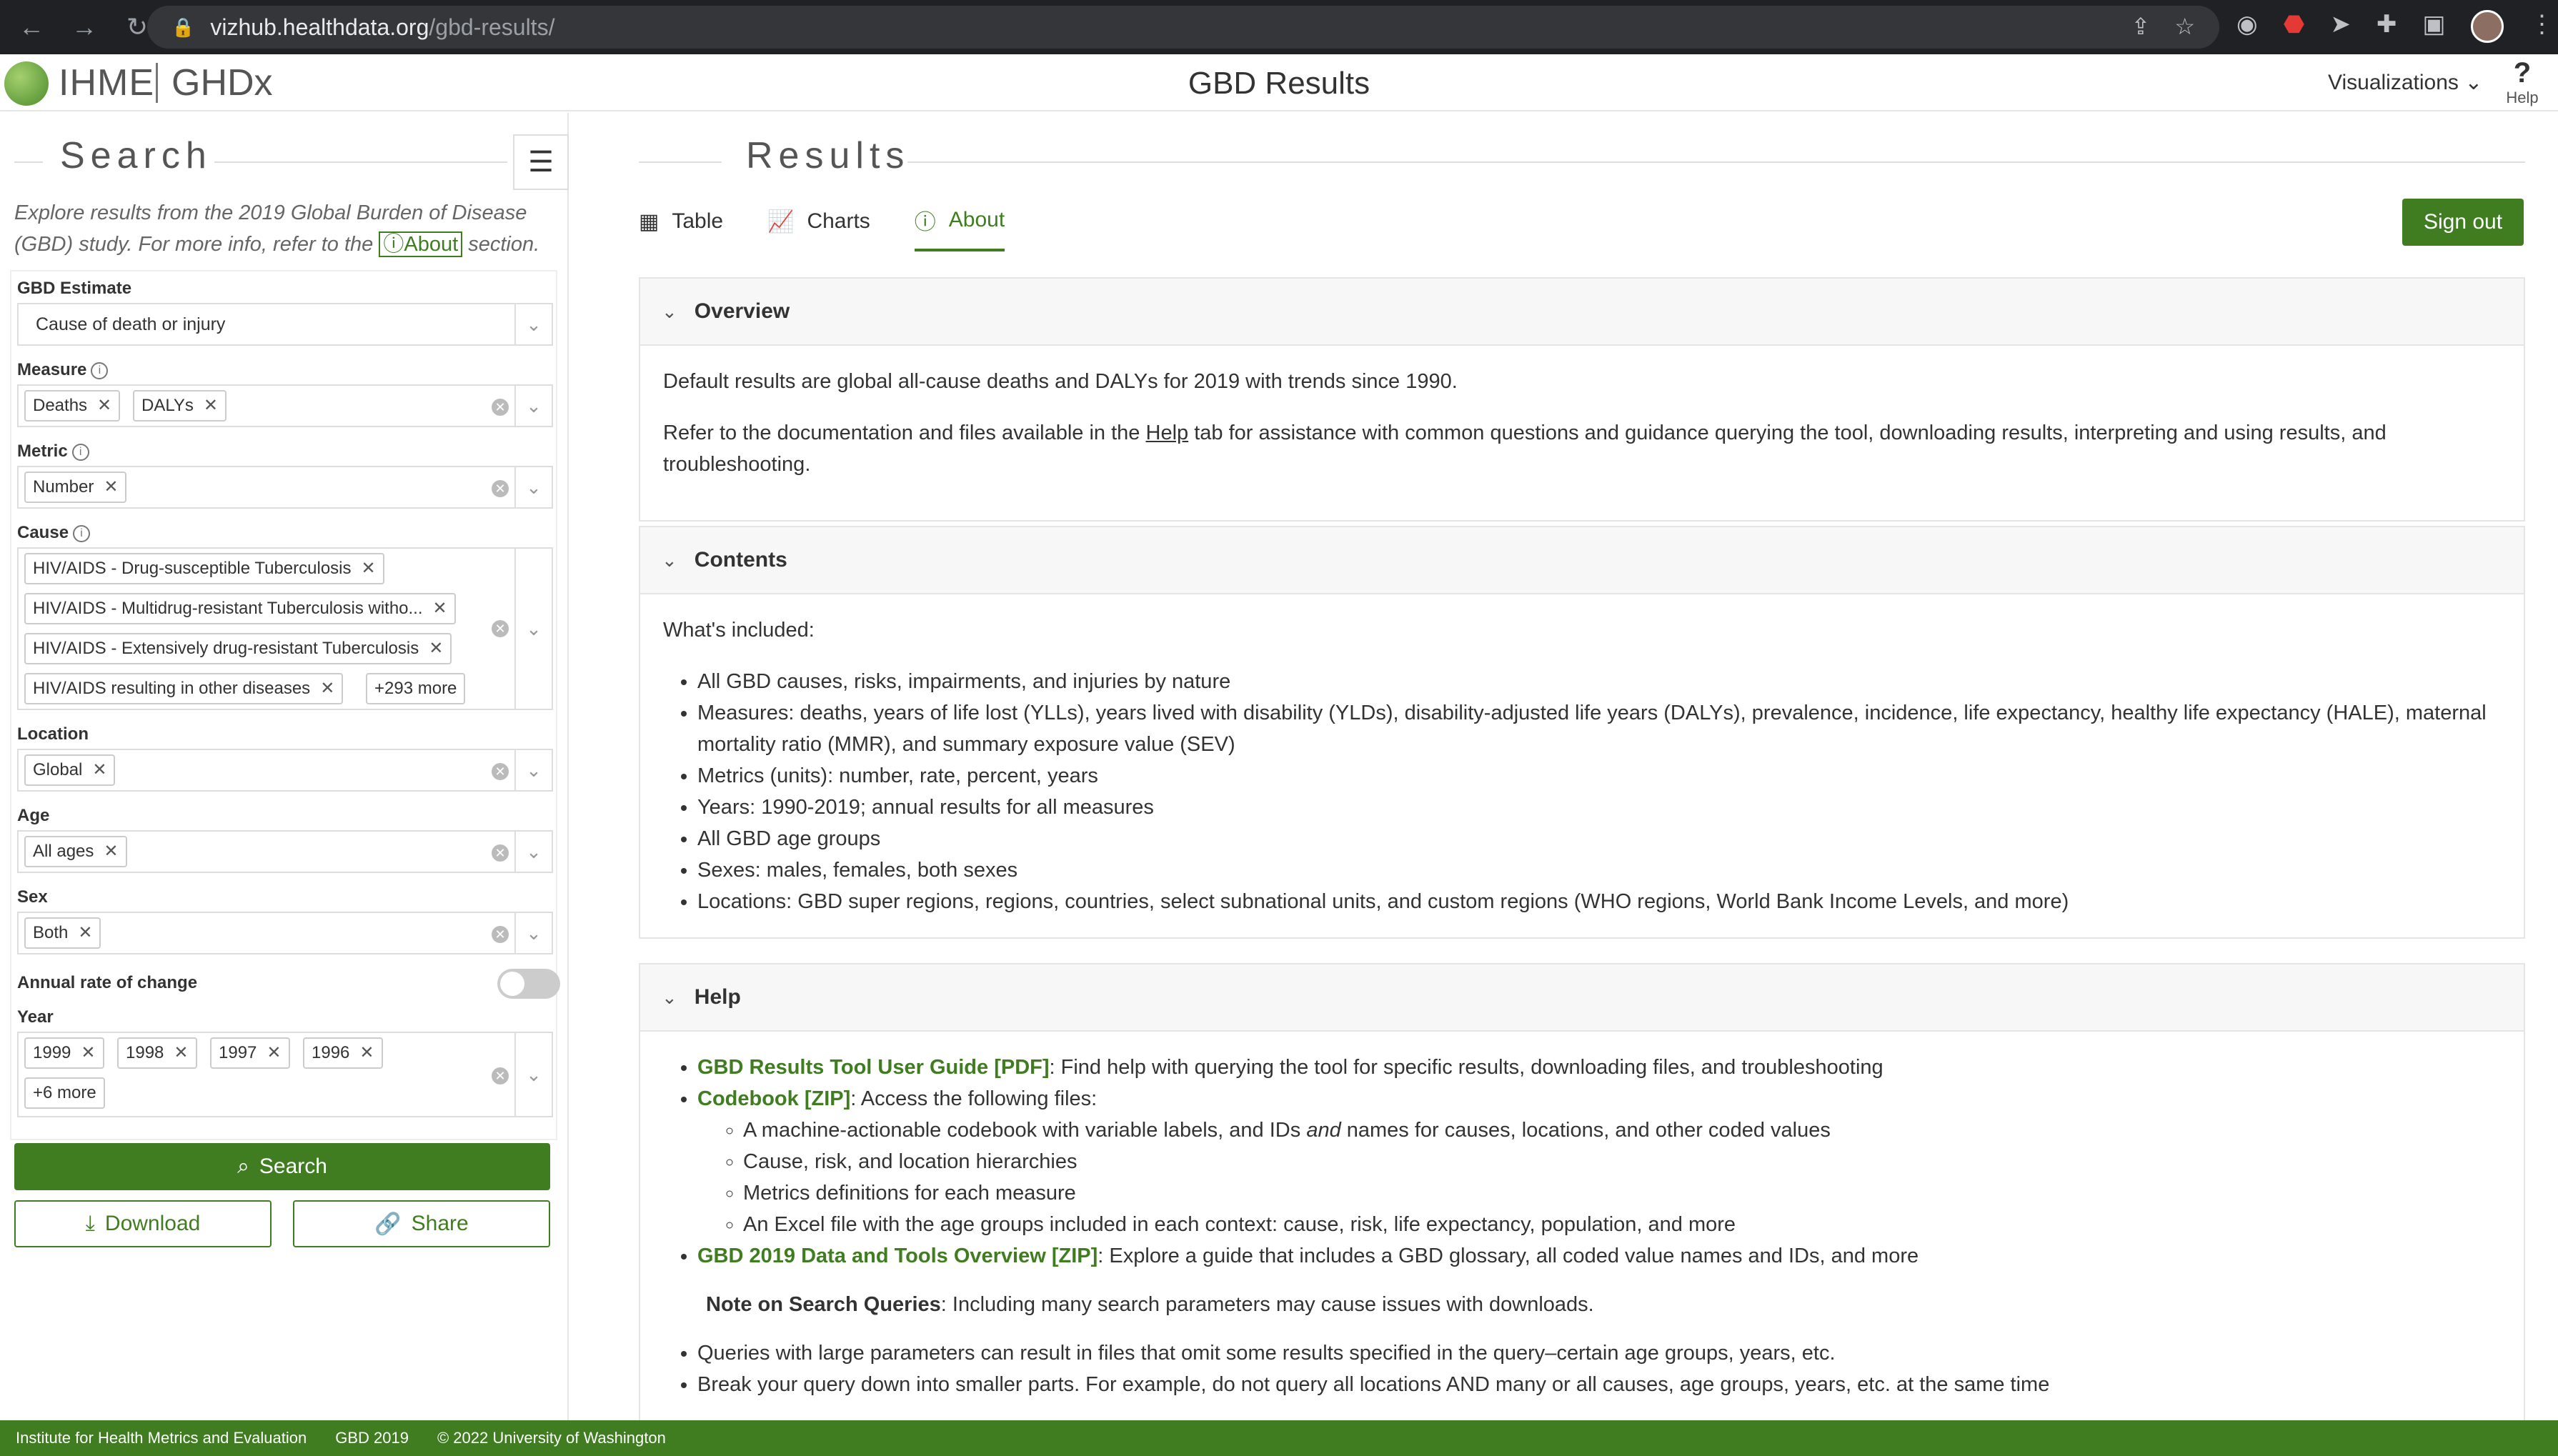 This screenshot has width=2558, height=1456. I want to click on data-tools-overview-link: GBD 2019 Data and Tools Overview [ZIP], so click(897, 1256).